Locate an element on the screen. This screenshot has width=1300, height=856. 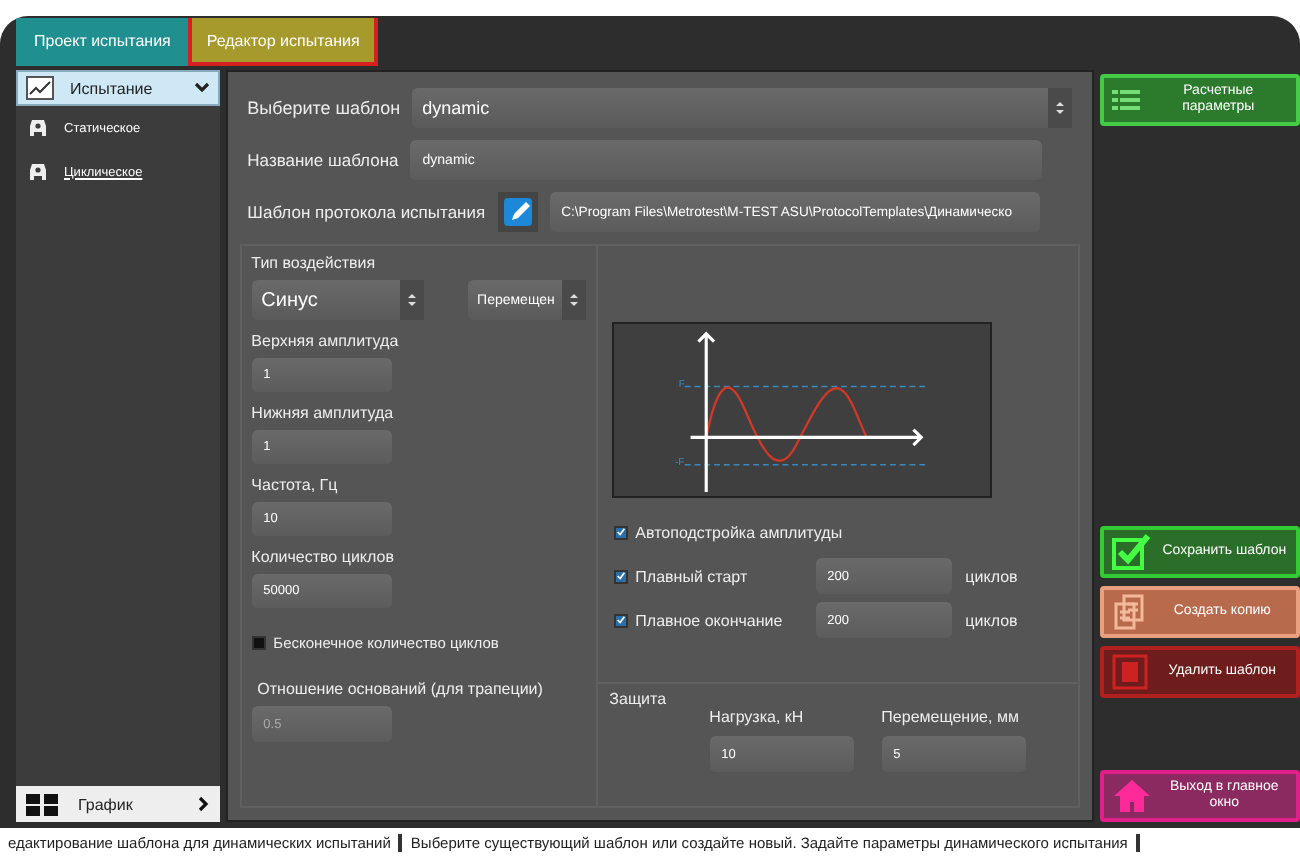
sidebar-footer: График is located at coordinates (118, 804).